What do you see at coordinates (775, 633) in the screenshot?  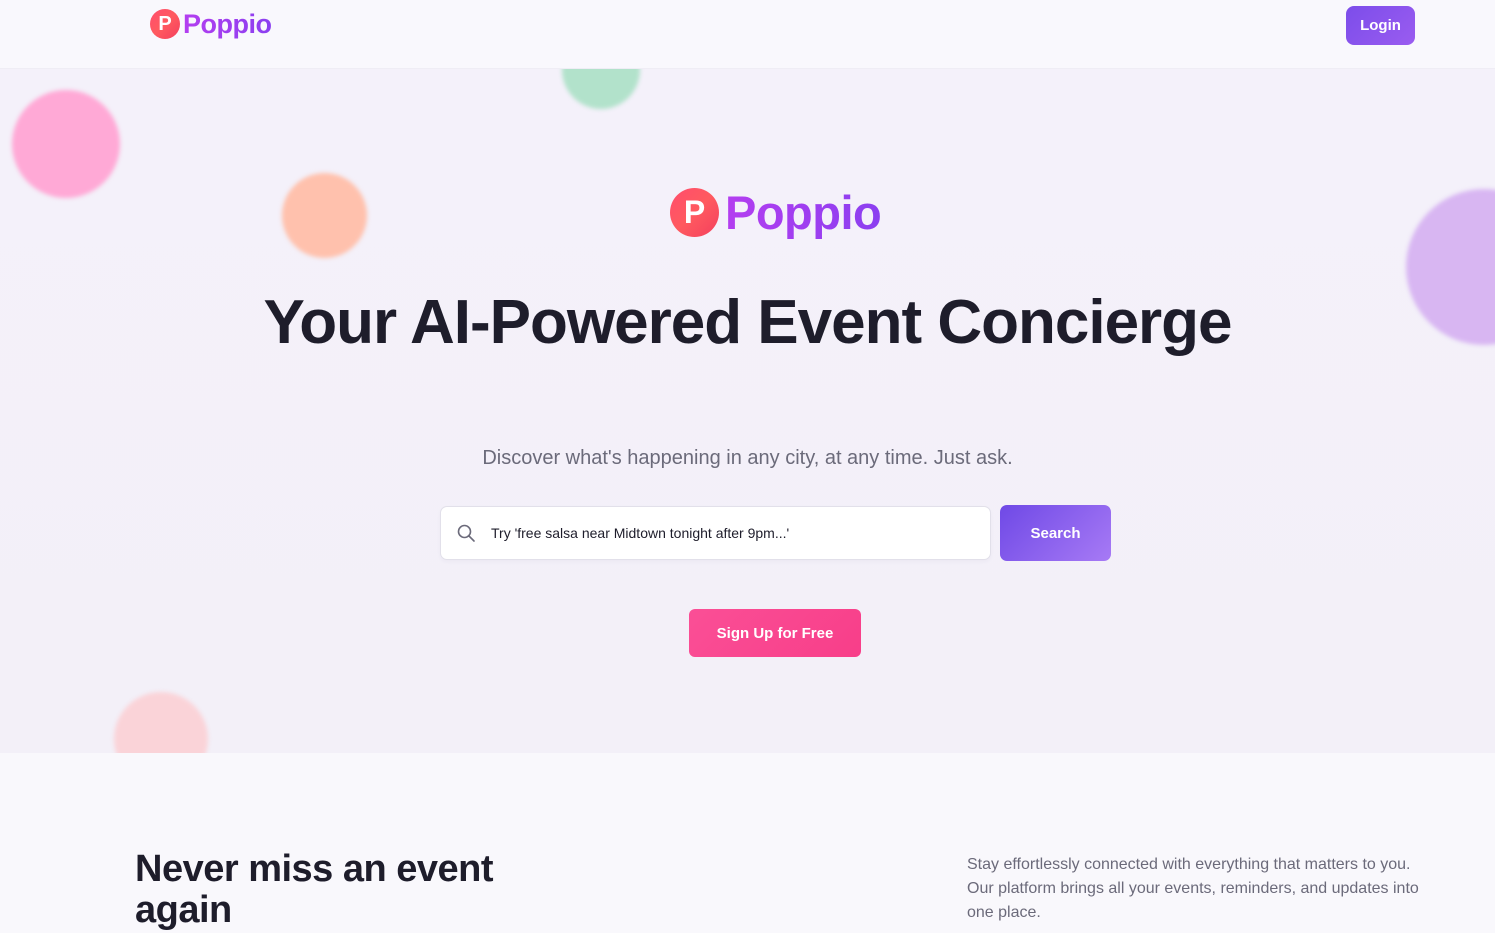 I see `sign-up-button: Sign Up for Free` at bounding box center [775, 633].